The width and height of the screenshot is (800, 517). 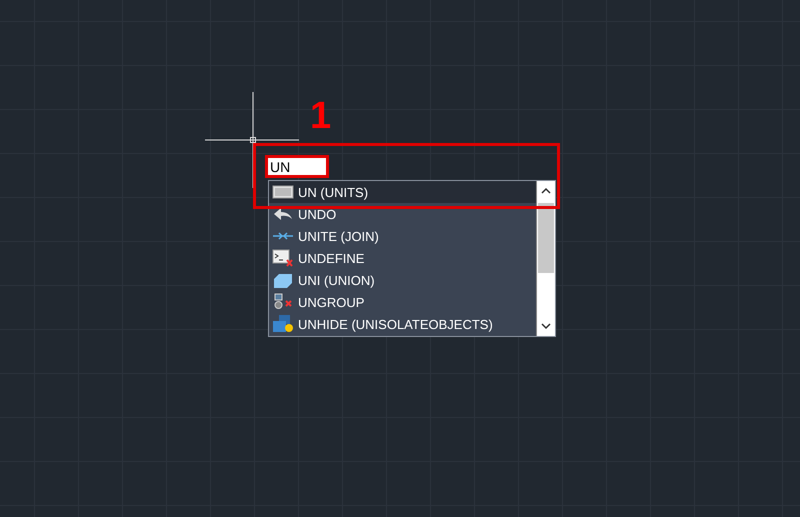 What do you see at coordinates (253, 140) in the screenshot?
I see `crosshair-cursor-icon` at bounding box center [253, 140].